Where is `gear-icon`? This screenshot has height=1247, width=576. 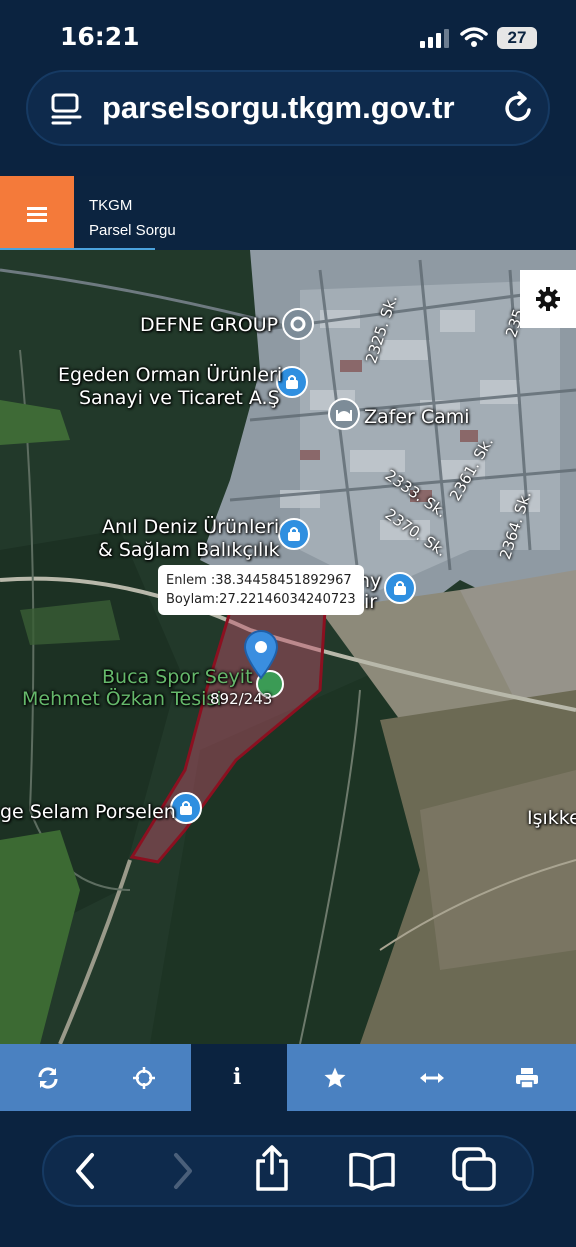 gear-icon is located at coordinates (548, 299).